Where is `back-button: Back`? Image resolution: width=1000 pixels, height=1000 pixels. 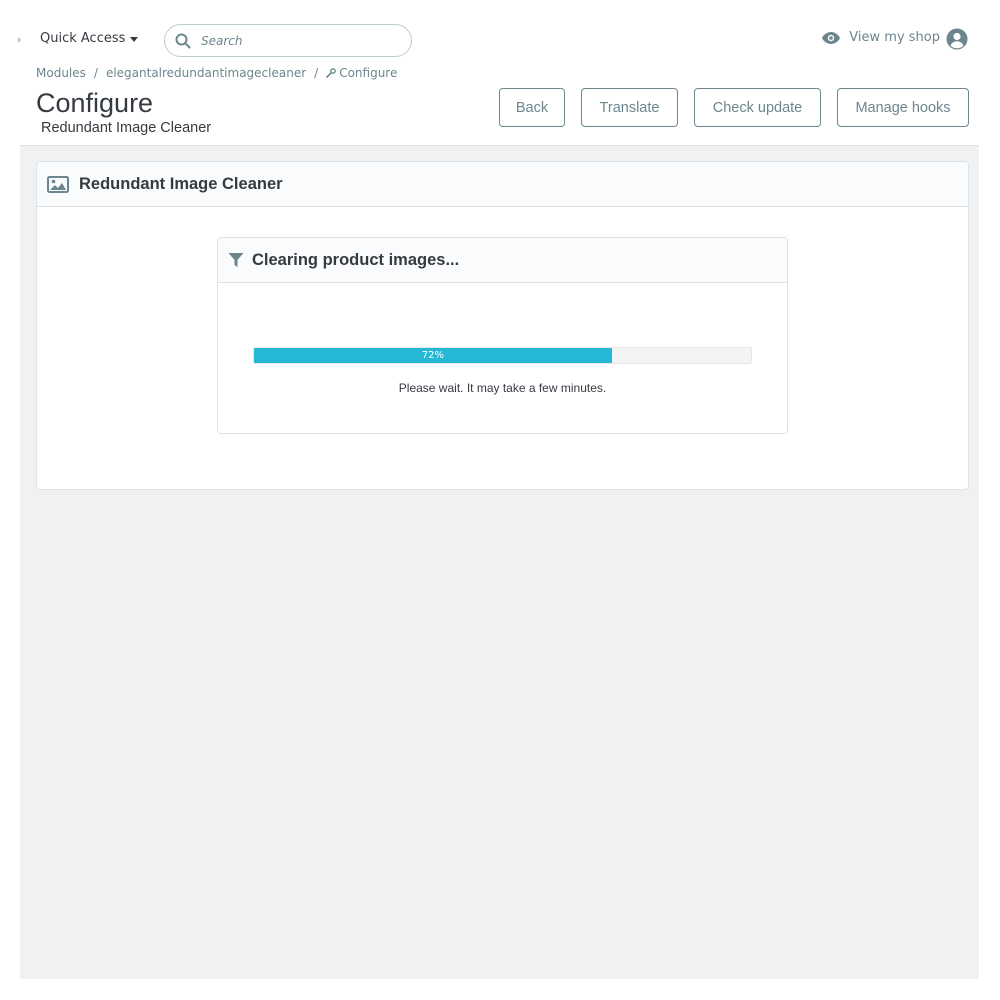 back-button: Back is located at coordinates (532, 107).